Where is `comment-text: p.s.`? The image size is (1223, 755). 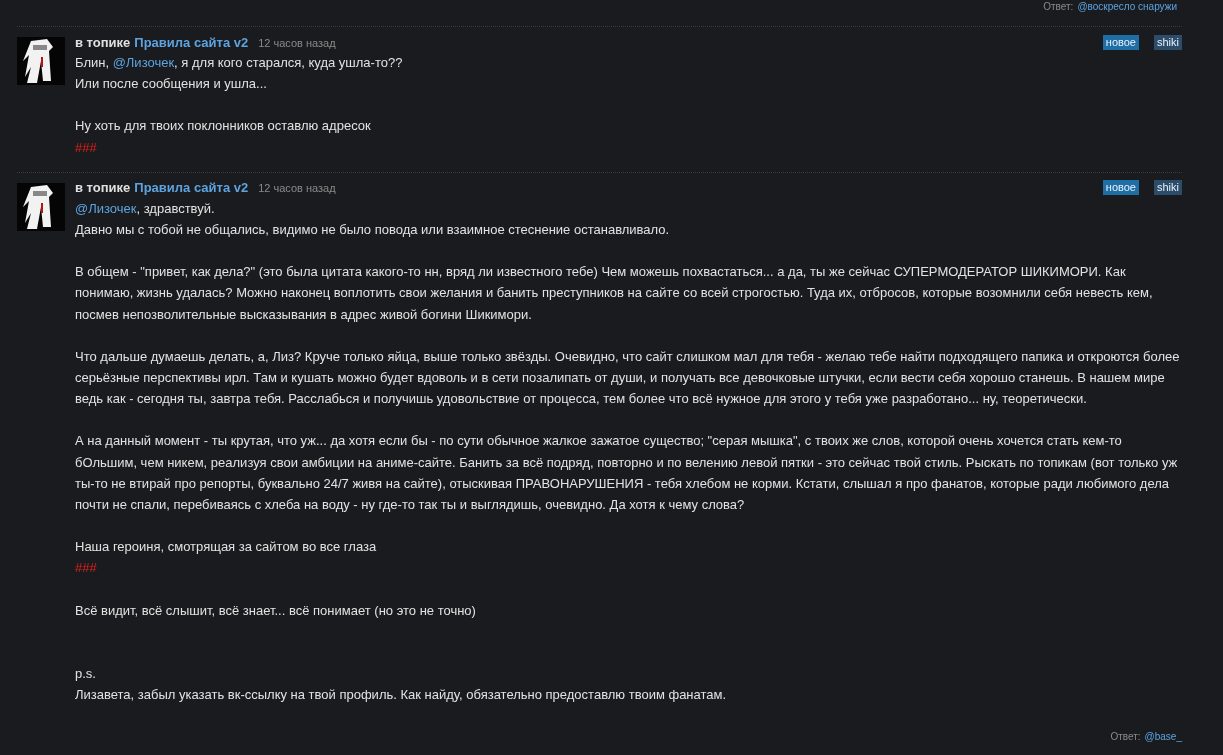
comment-text: p.s. is located at coordinates (86, 673).